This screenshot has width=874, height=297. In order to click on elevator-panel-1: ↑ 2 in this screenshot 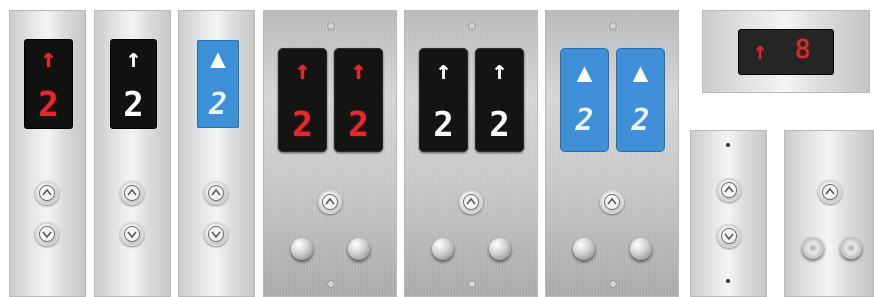, I will do `click(47, 153)`.